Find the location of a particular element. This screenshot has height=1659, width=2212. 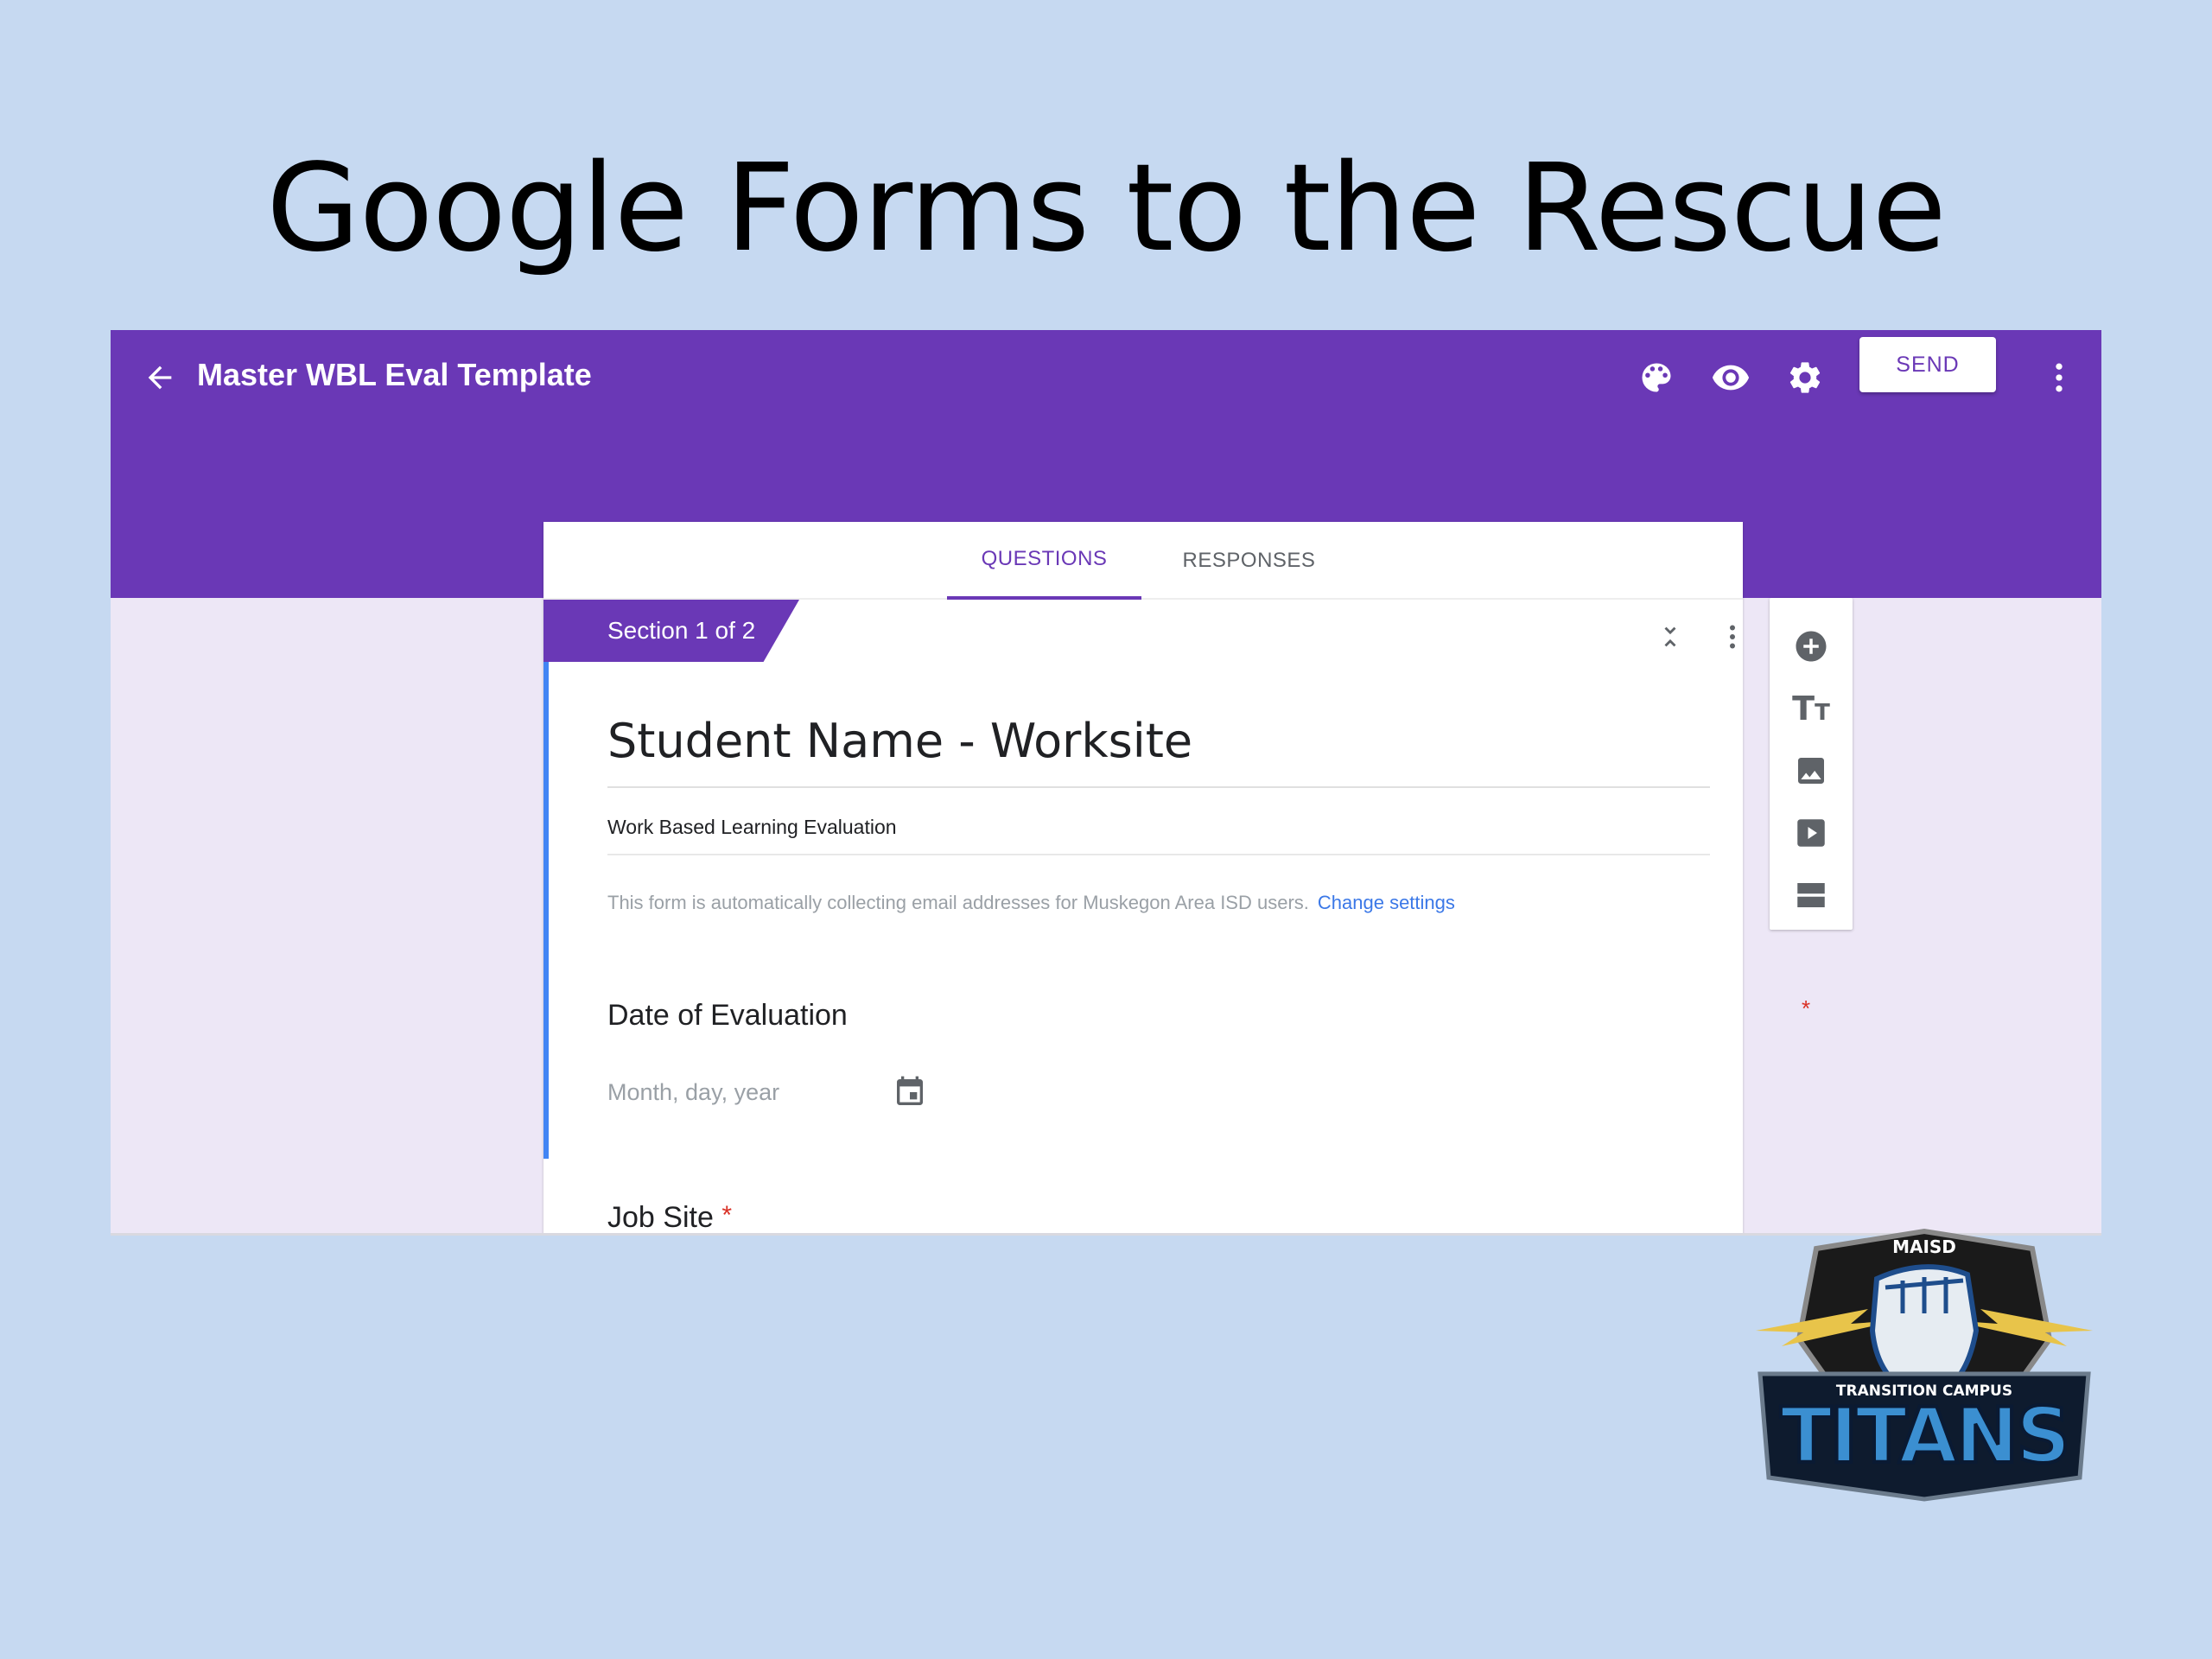

settings-button is located at coordinates (1805, 378).